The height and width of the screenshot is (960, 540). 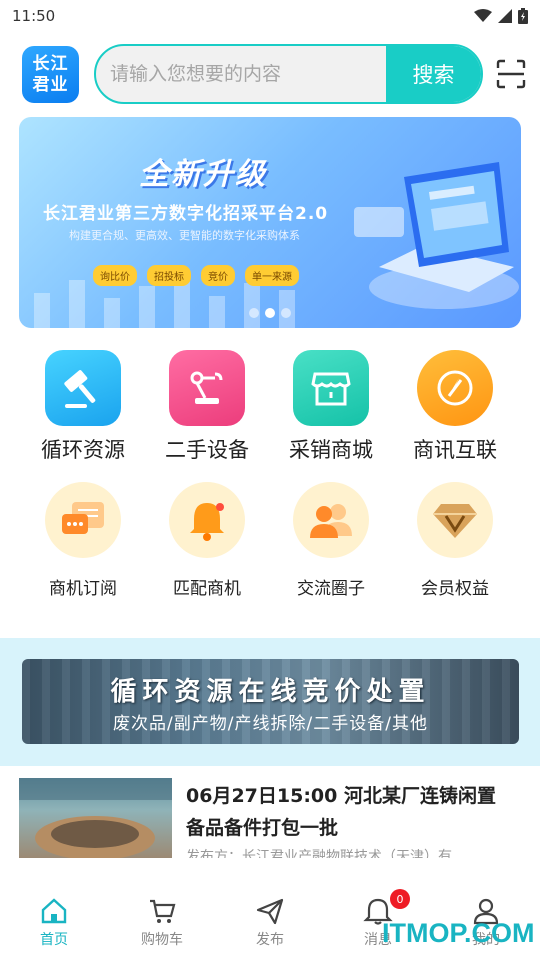 I want to click on banner-chip: 竞价, so click(x=218, y=275).